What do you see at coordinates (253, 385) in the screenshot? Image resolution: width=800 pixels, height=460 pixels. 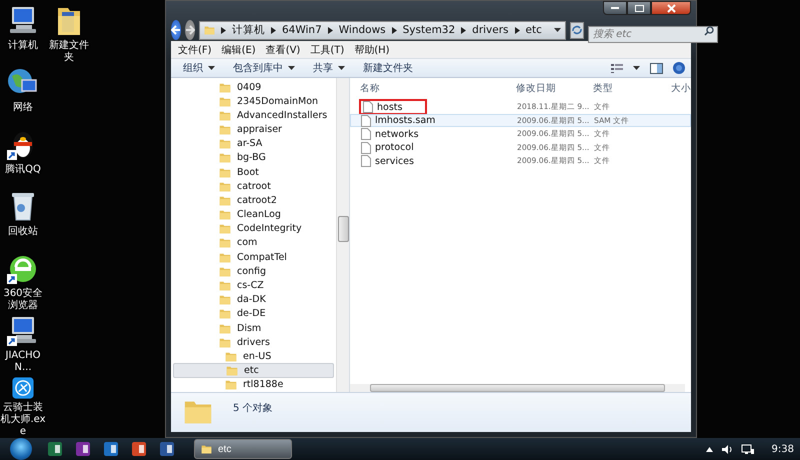 I see `tree-item: rtl8188e` at bounding box center [253, 385].